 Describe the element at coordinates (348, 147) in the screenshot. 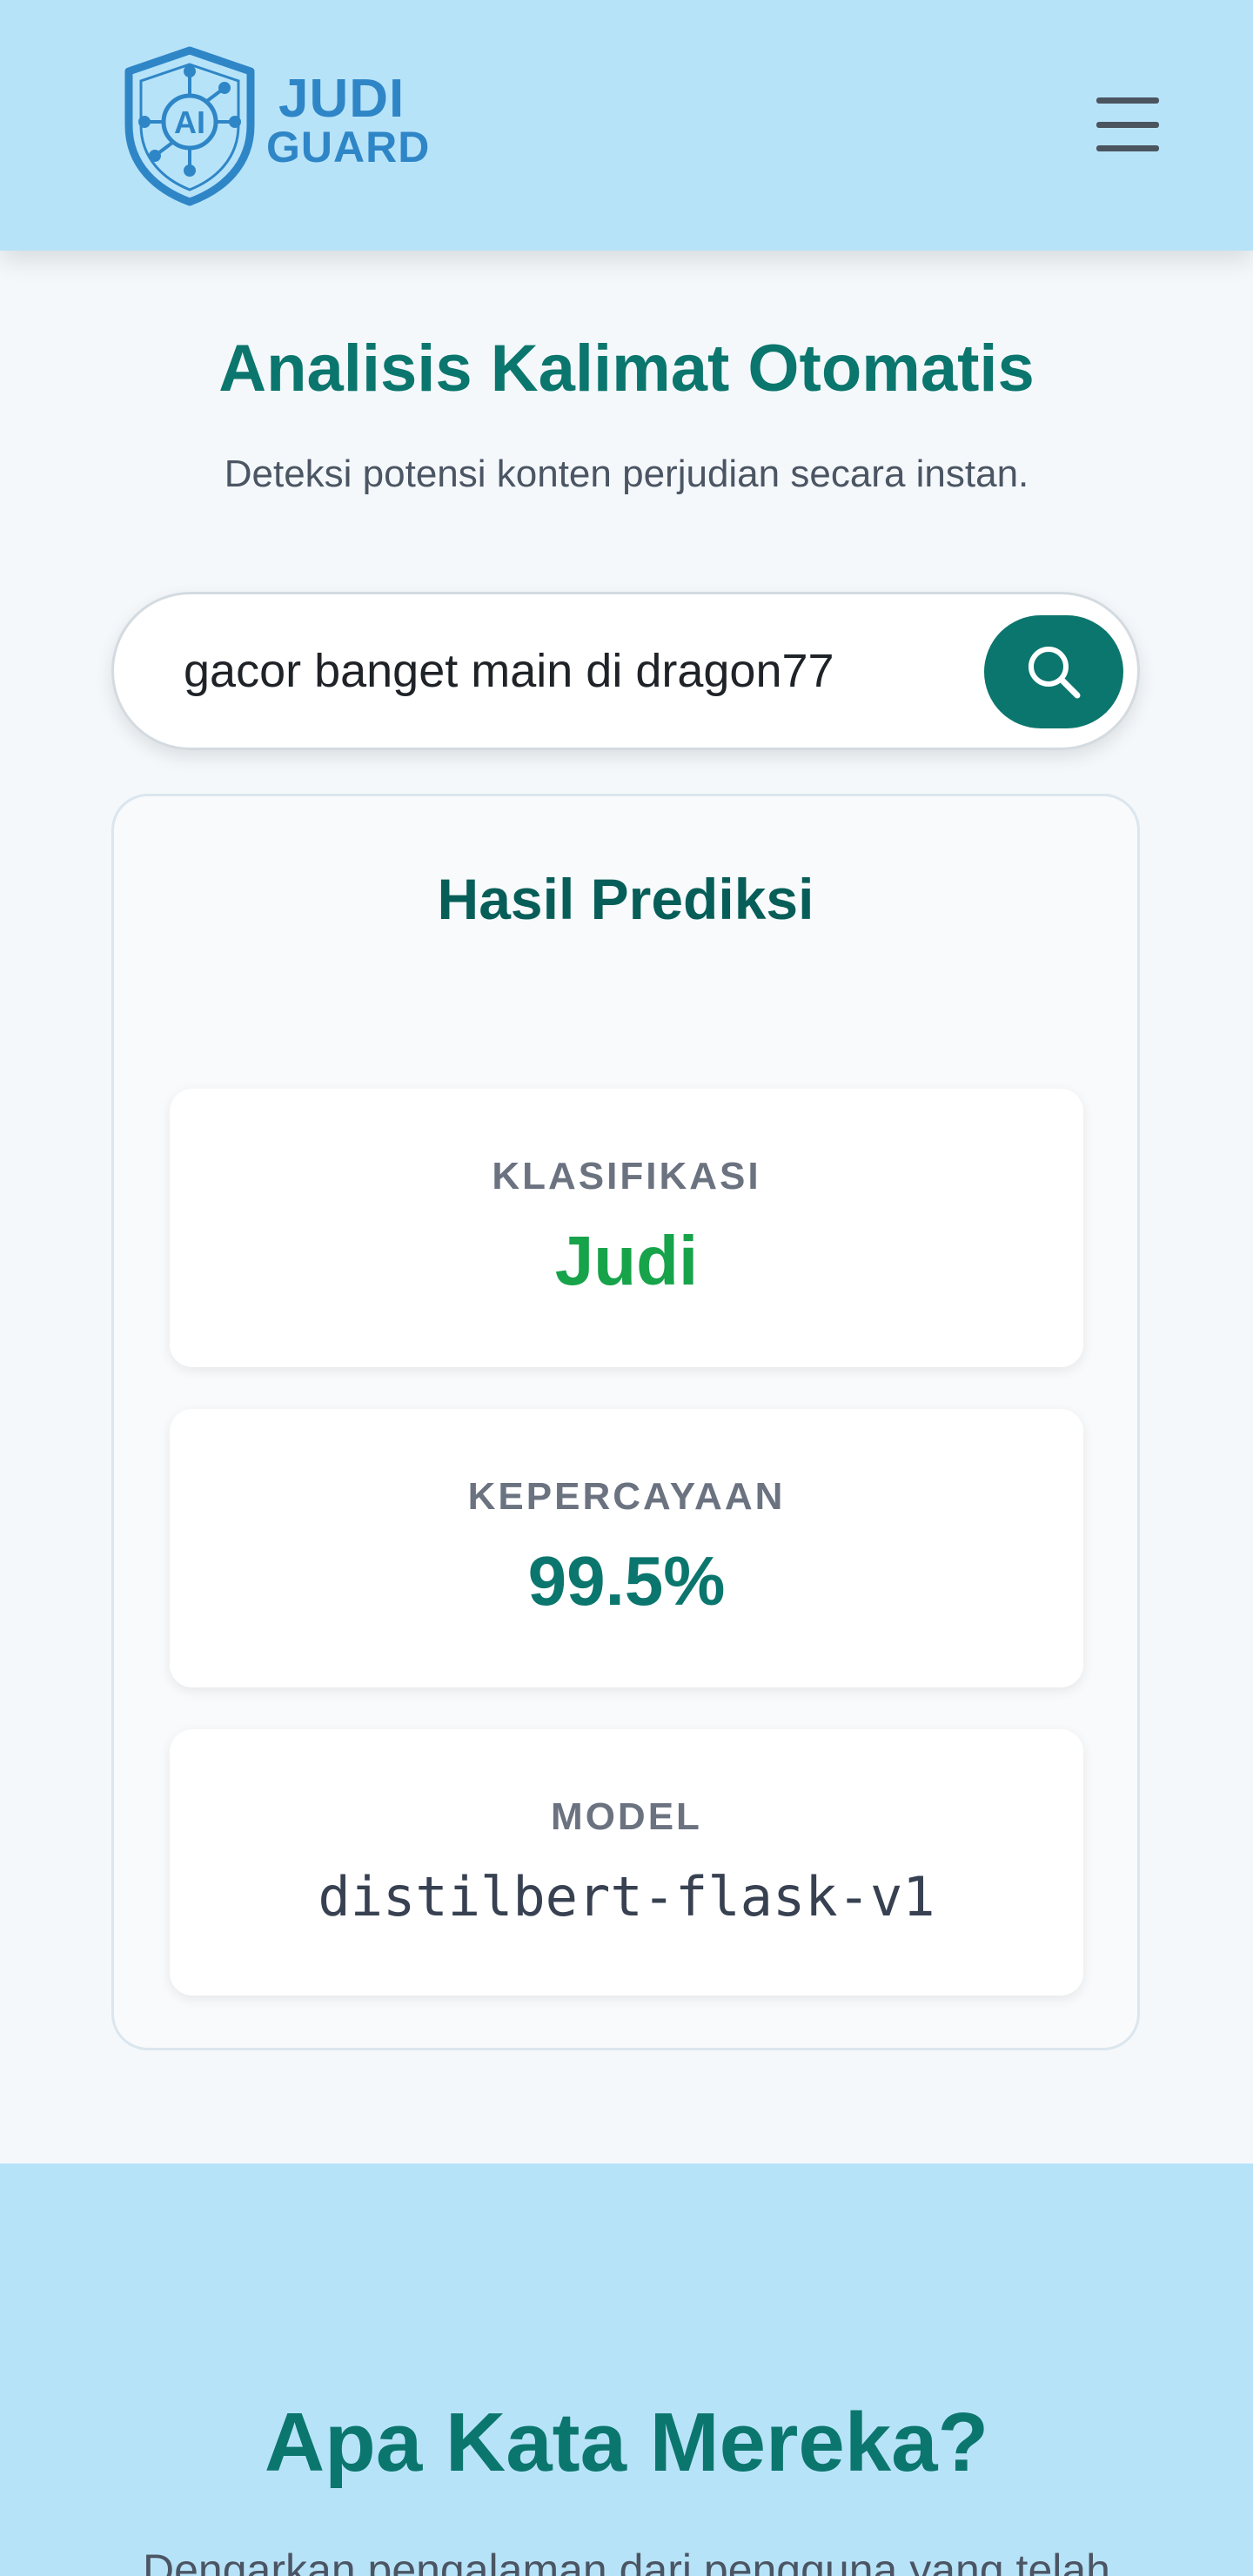

I see `logo-text-guard: GUARD` at that location.